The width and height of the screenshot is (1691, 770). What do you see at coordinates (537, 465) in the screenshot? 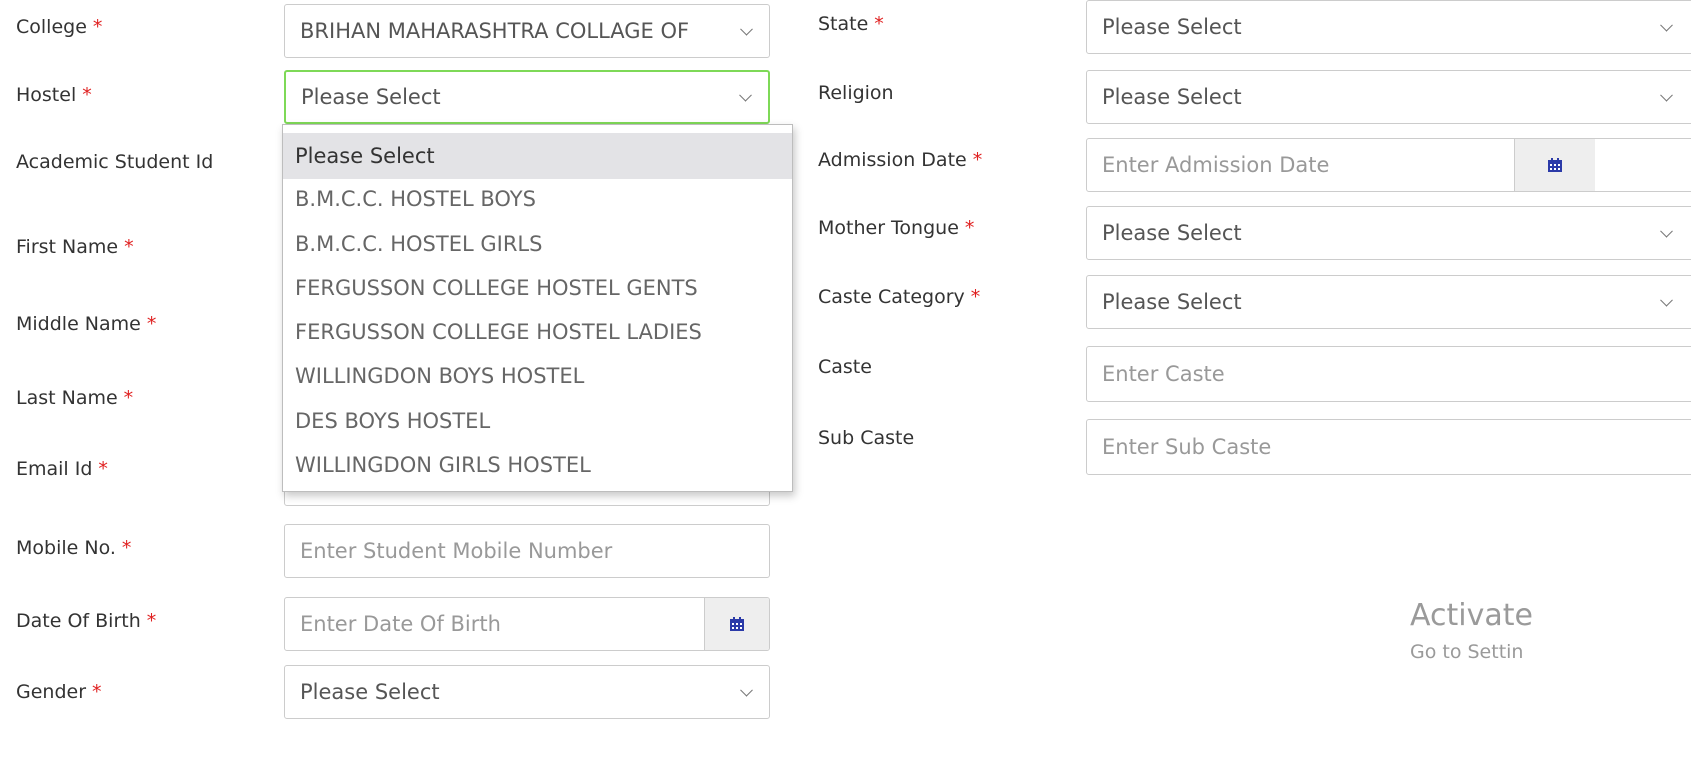
I see `hostel-option: WILLINGDON GIRLS HOSTEL` at bounding box center [537, 465].